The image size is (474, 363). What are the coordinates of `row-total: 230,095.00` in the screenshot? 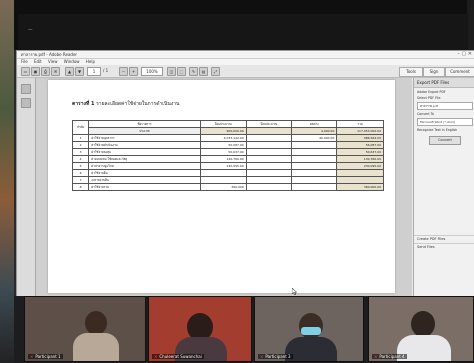 It's located at (360, 166).